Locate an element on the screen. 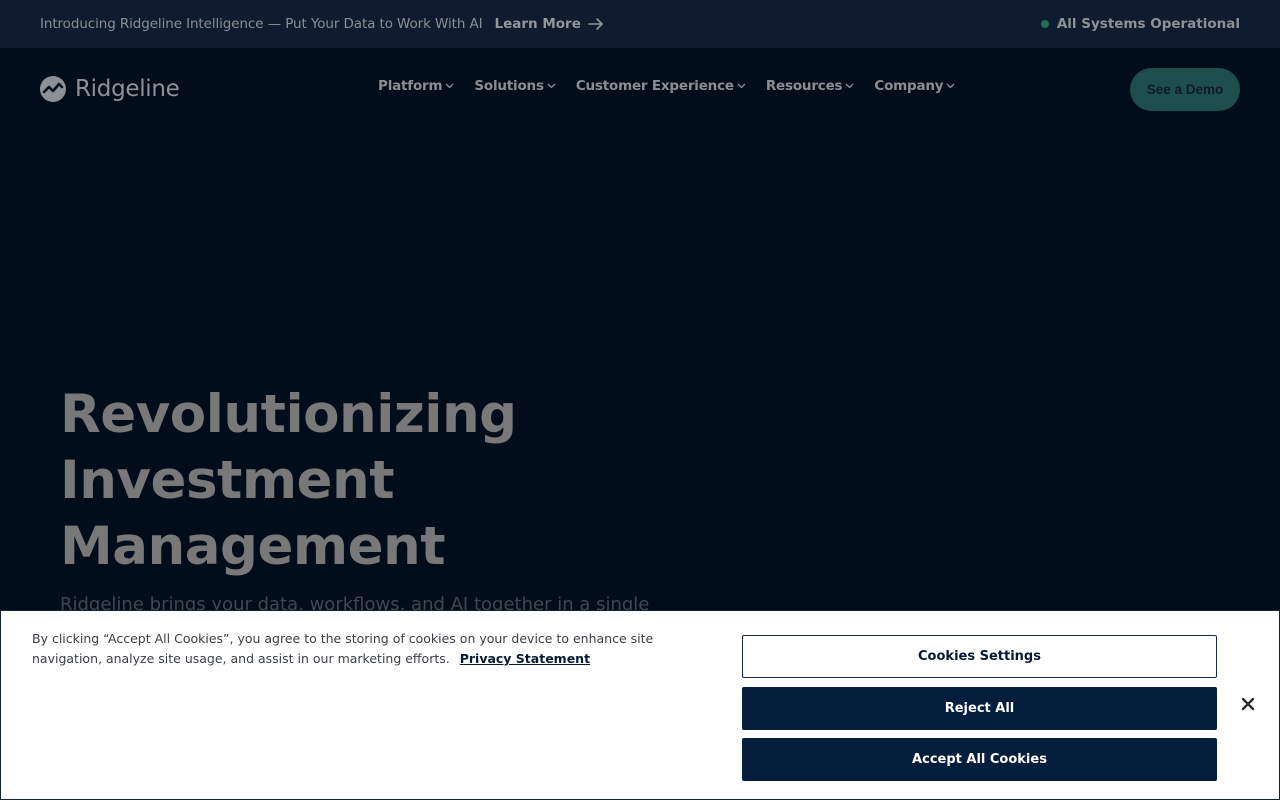 The width and height of the screenshot is (1280, 800). nav-item-platform: Platform is located at coordinates (416, 86).